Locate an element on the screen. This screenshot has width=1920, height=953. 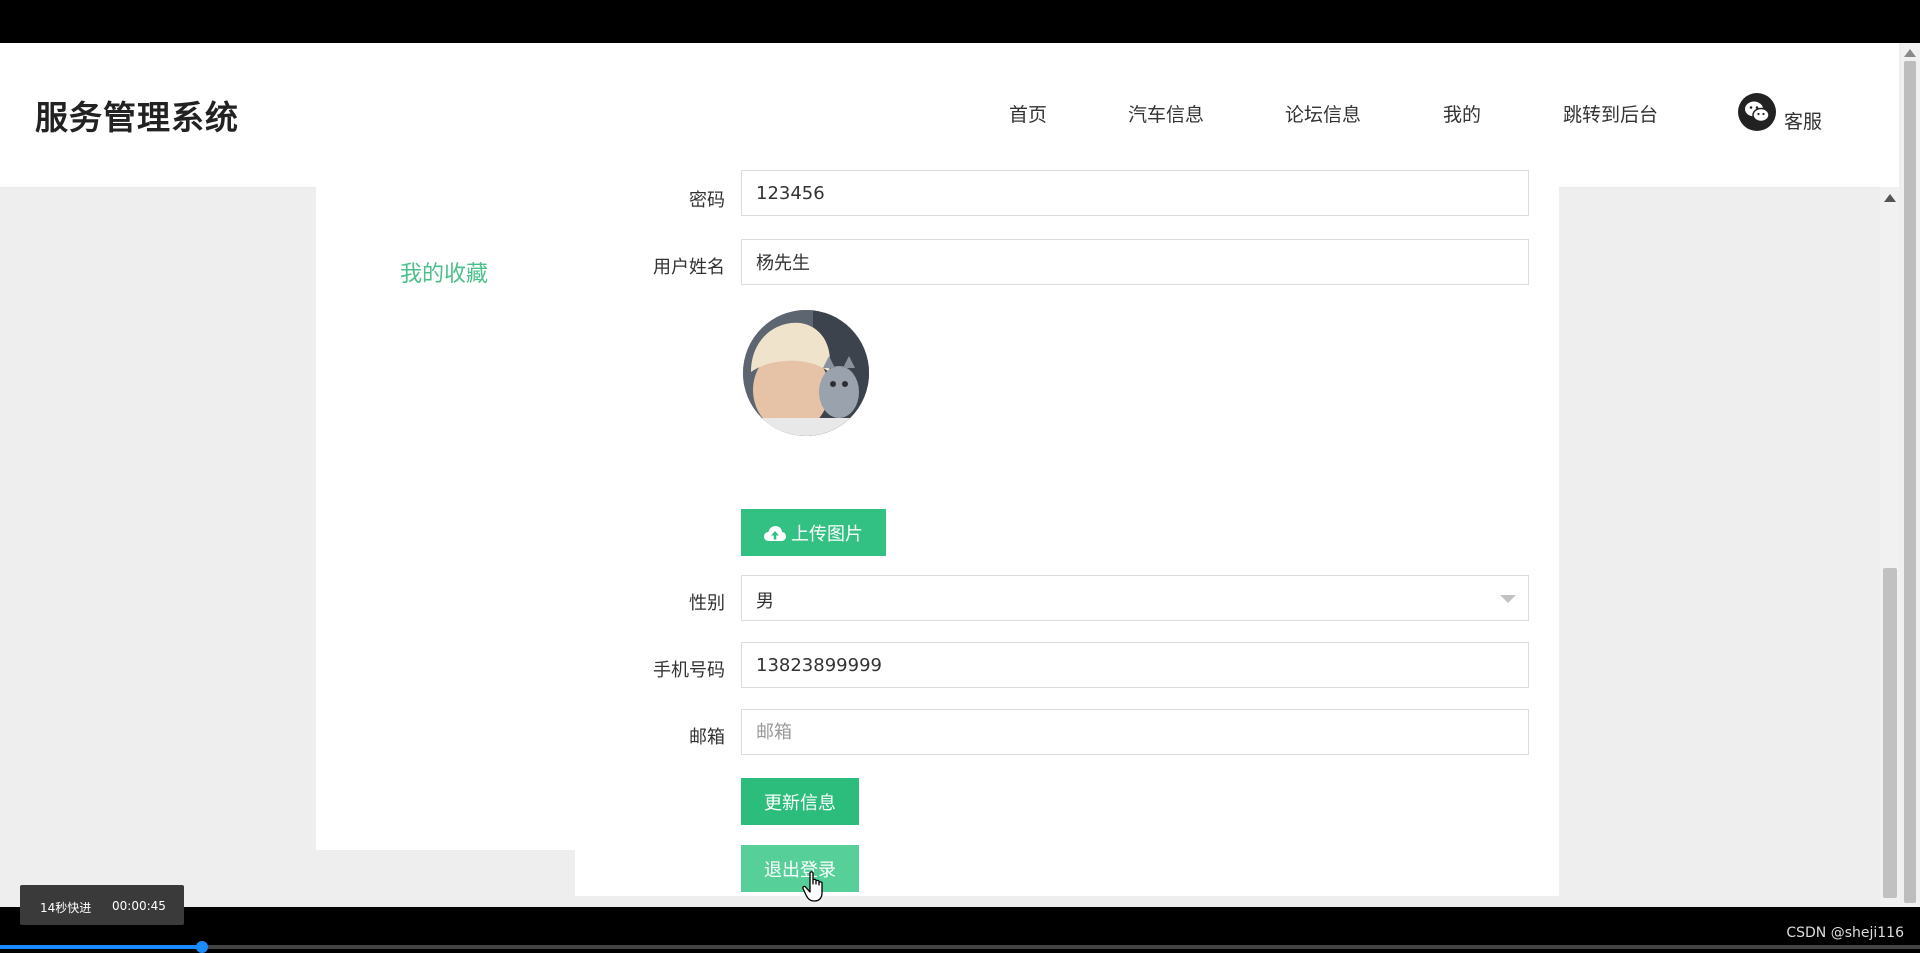
avatar is located at coordinates (806, 373).